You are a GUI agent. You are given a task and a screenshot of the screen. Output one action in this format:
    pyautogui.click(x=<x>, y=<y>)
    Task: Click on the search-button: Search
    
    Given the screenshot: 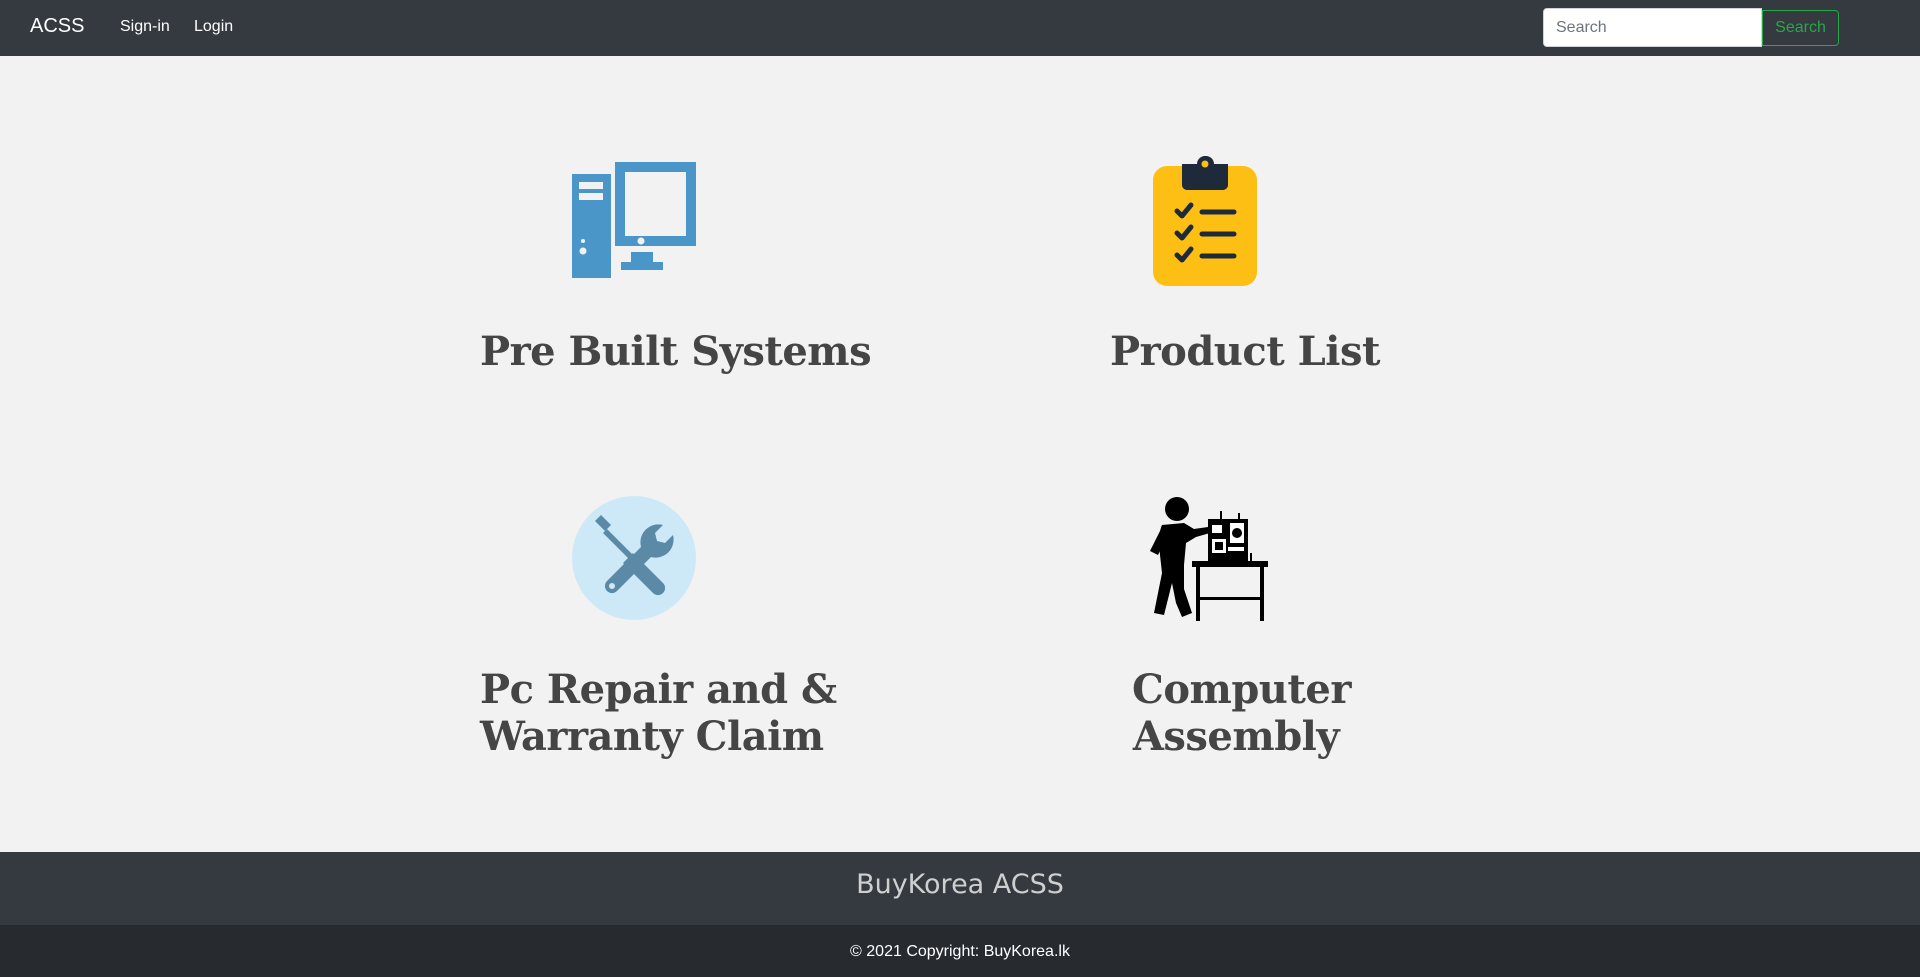 What is the action you would take?
    pyautogui.click(x=1800, y=28)
    